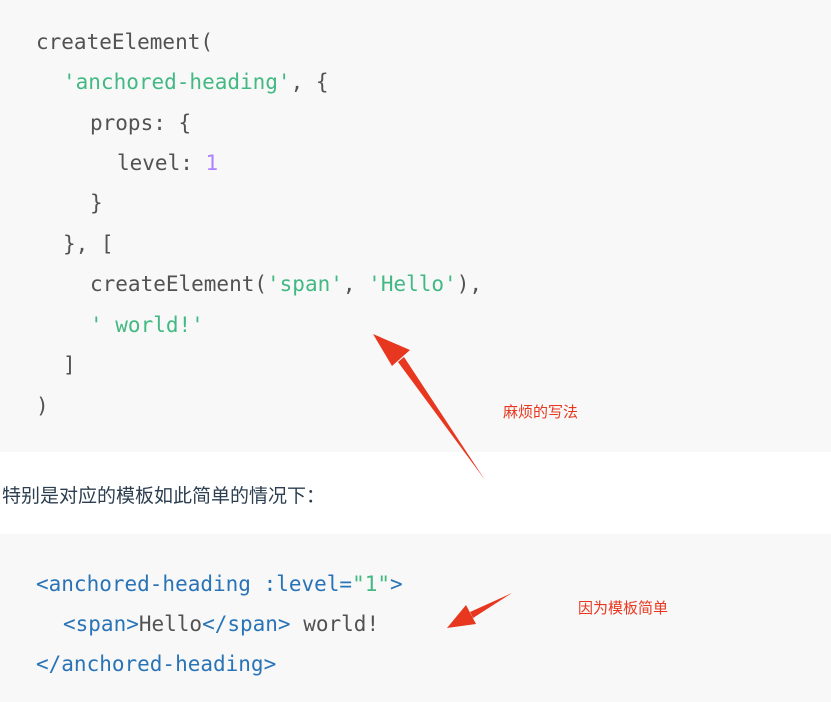  Describe the element at coordinates (164, 496) in the screenshot. I see `explanation-paragraph: 特别是对应的模板如此简单的情况下：` at that location.